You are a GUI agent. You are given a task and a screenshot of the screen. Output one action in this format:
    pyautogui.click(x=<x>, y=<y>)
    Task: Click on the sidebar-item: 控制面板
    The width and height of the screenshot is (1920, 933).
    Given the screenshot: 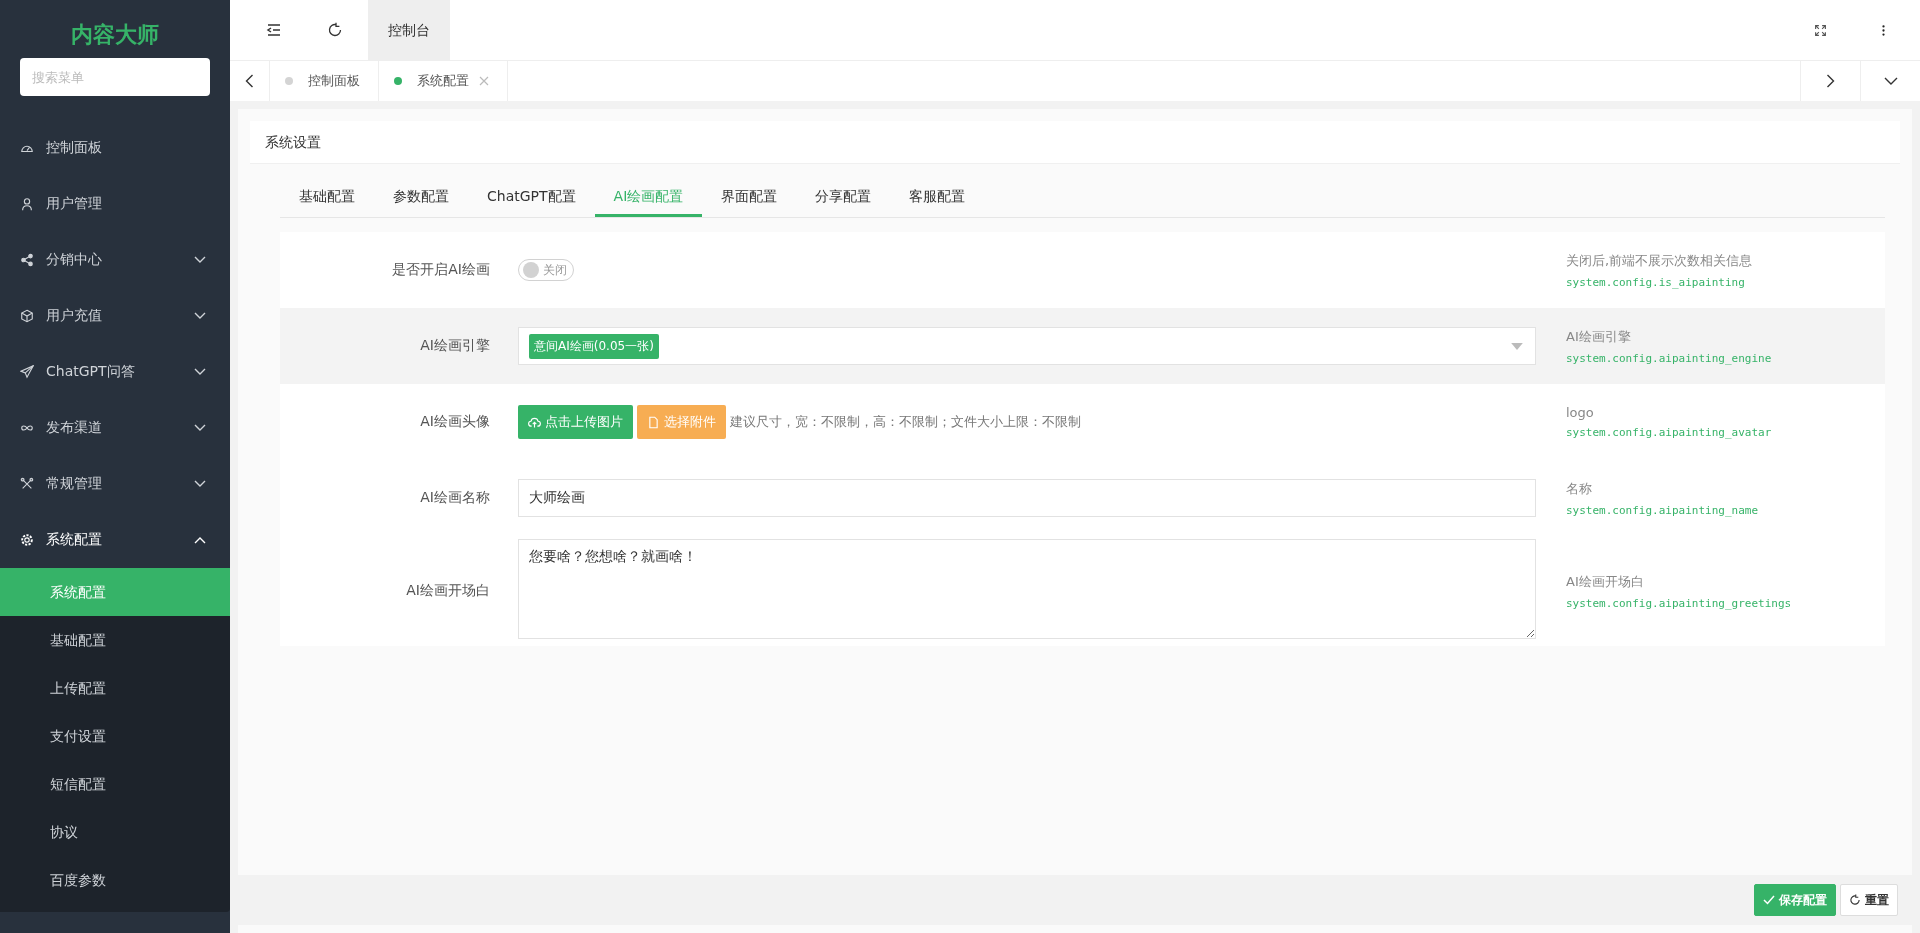 What is the action you would take?
    pyautogui.click(x=115, y=148)
    